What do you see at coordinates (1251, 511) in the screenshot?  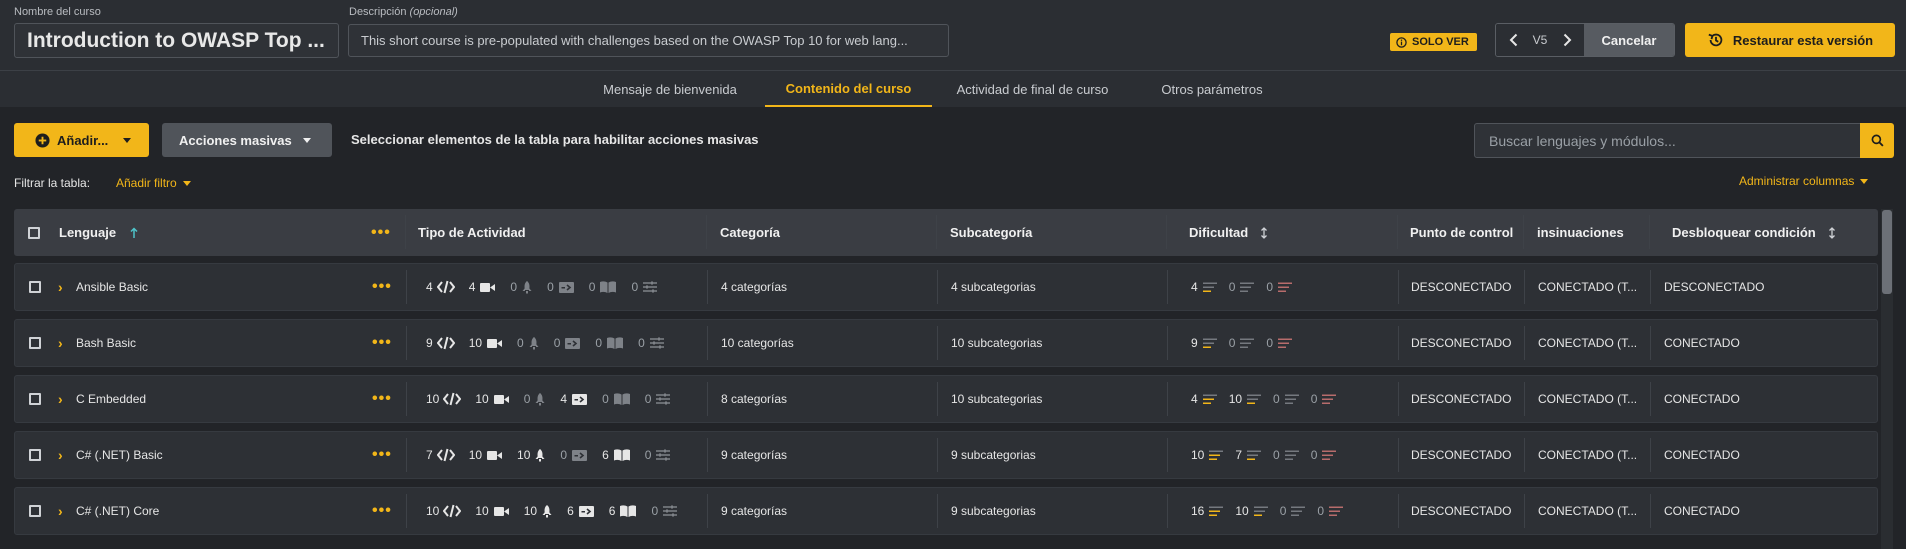 I see `difficulty-count: 10` at bounding box center [1251, 511].